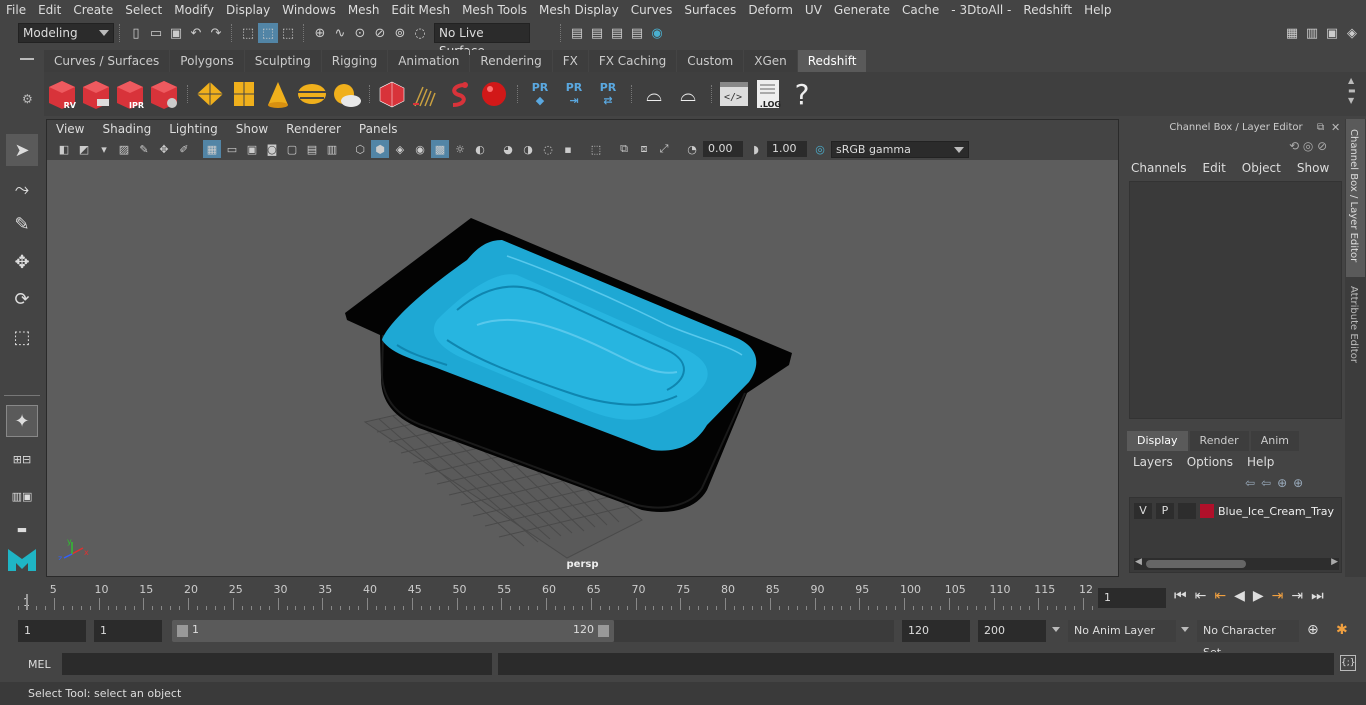 This screenshot has height=705, width=1366. Describe the element at coordinates (820, 149) in the screenshot. I see `color-management-icon: ◎` at that location.